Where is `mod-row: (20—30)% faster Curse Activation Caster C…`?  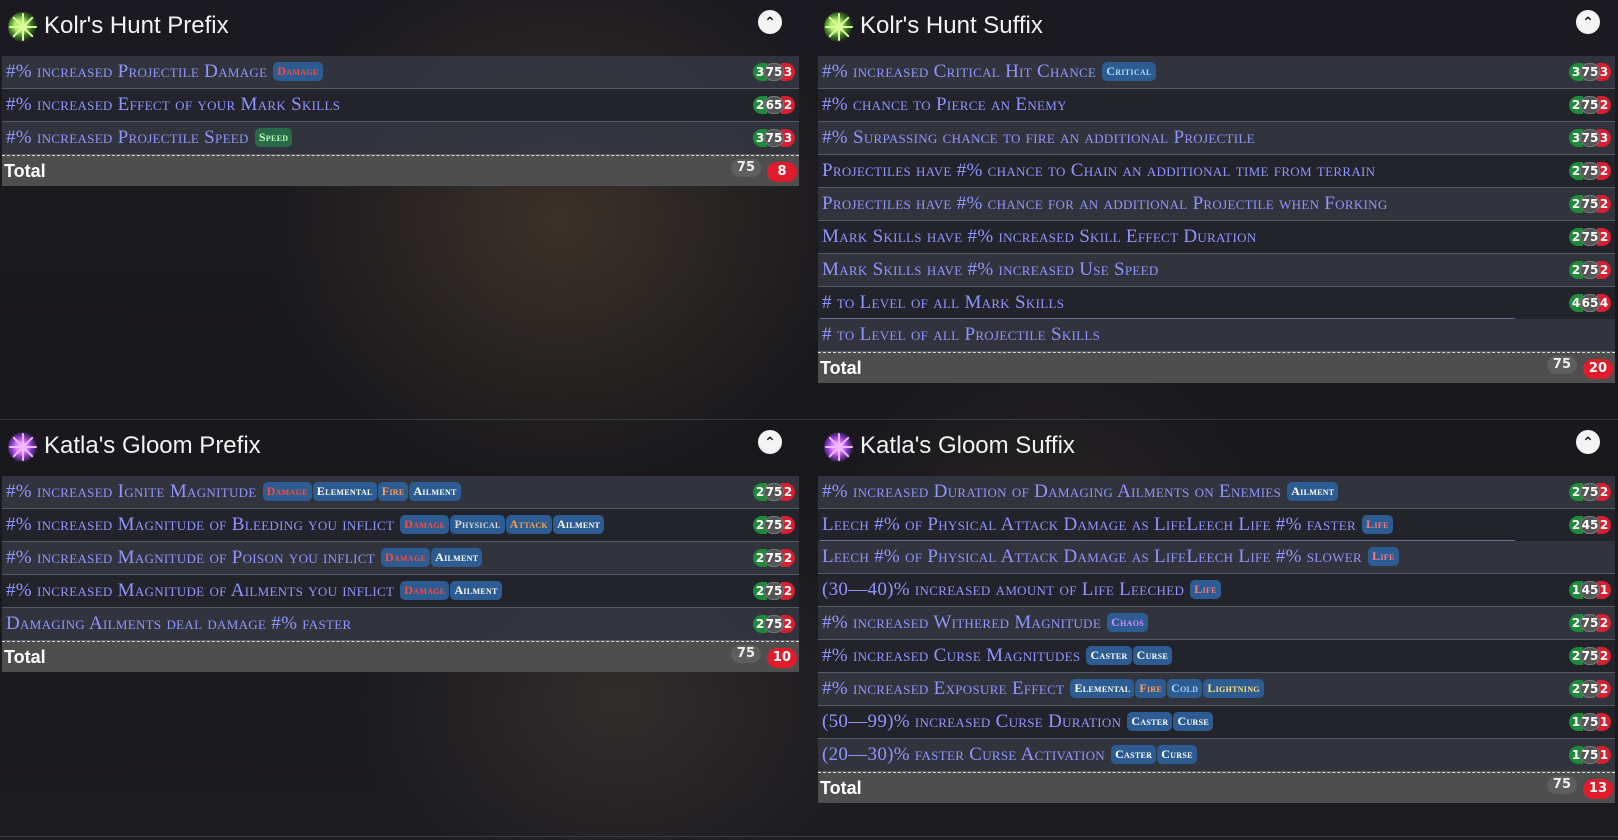 mod-row: (20—30)% faster Curse Activation Caster C… is located at coordinates (1216, 755).